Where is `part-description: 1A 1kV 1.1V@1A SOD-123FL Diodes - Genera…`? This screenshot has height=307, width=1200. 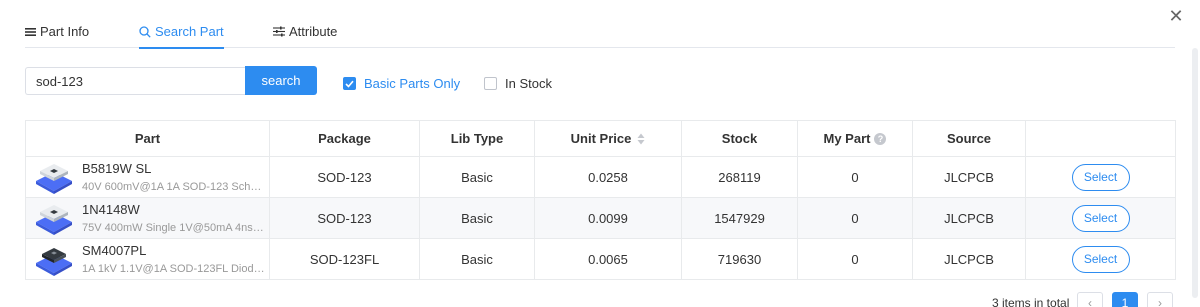 part-description: 1A 1kV 1.1V@1A SOD-123FL Diodes - Genera… is located at coordinates (174, 269).